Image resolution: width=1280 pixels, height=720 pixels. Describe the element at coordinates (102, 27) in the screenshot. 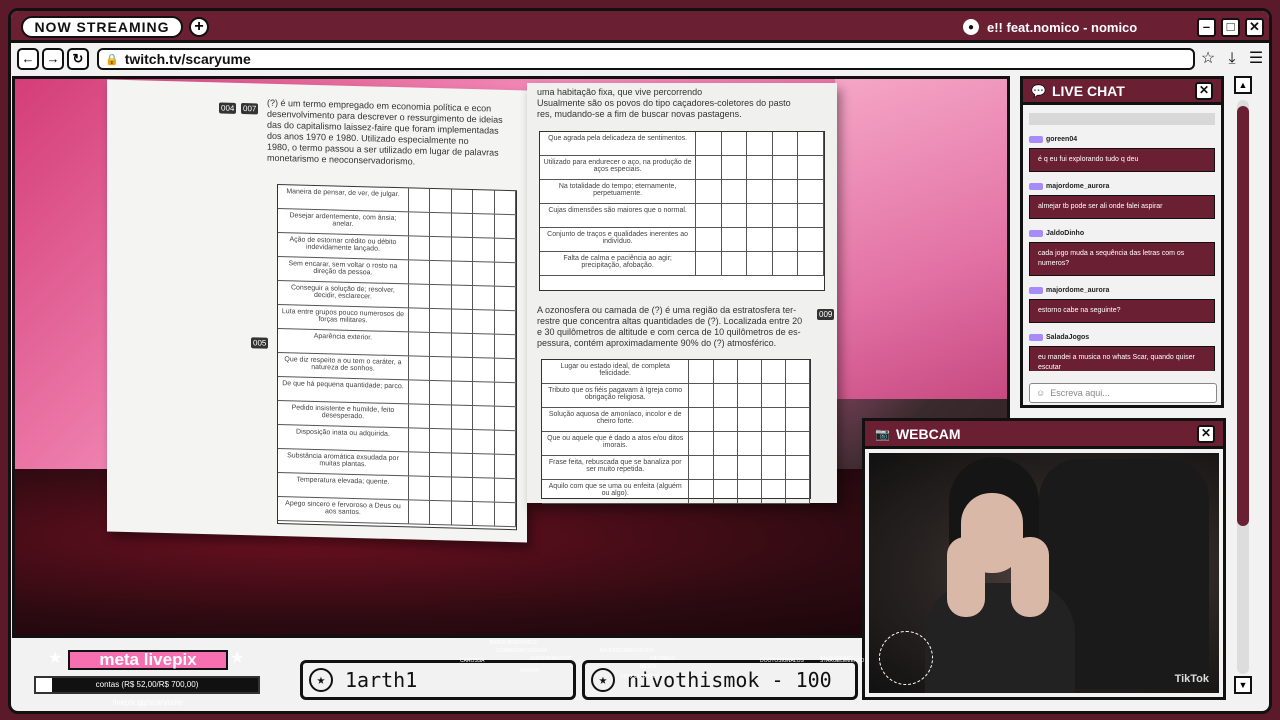

I see `now-streaming-badge: NOW STREAMING` at that location.